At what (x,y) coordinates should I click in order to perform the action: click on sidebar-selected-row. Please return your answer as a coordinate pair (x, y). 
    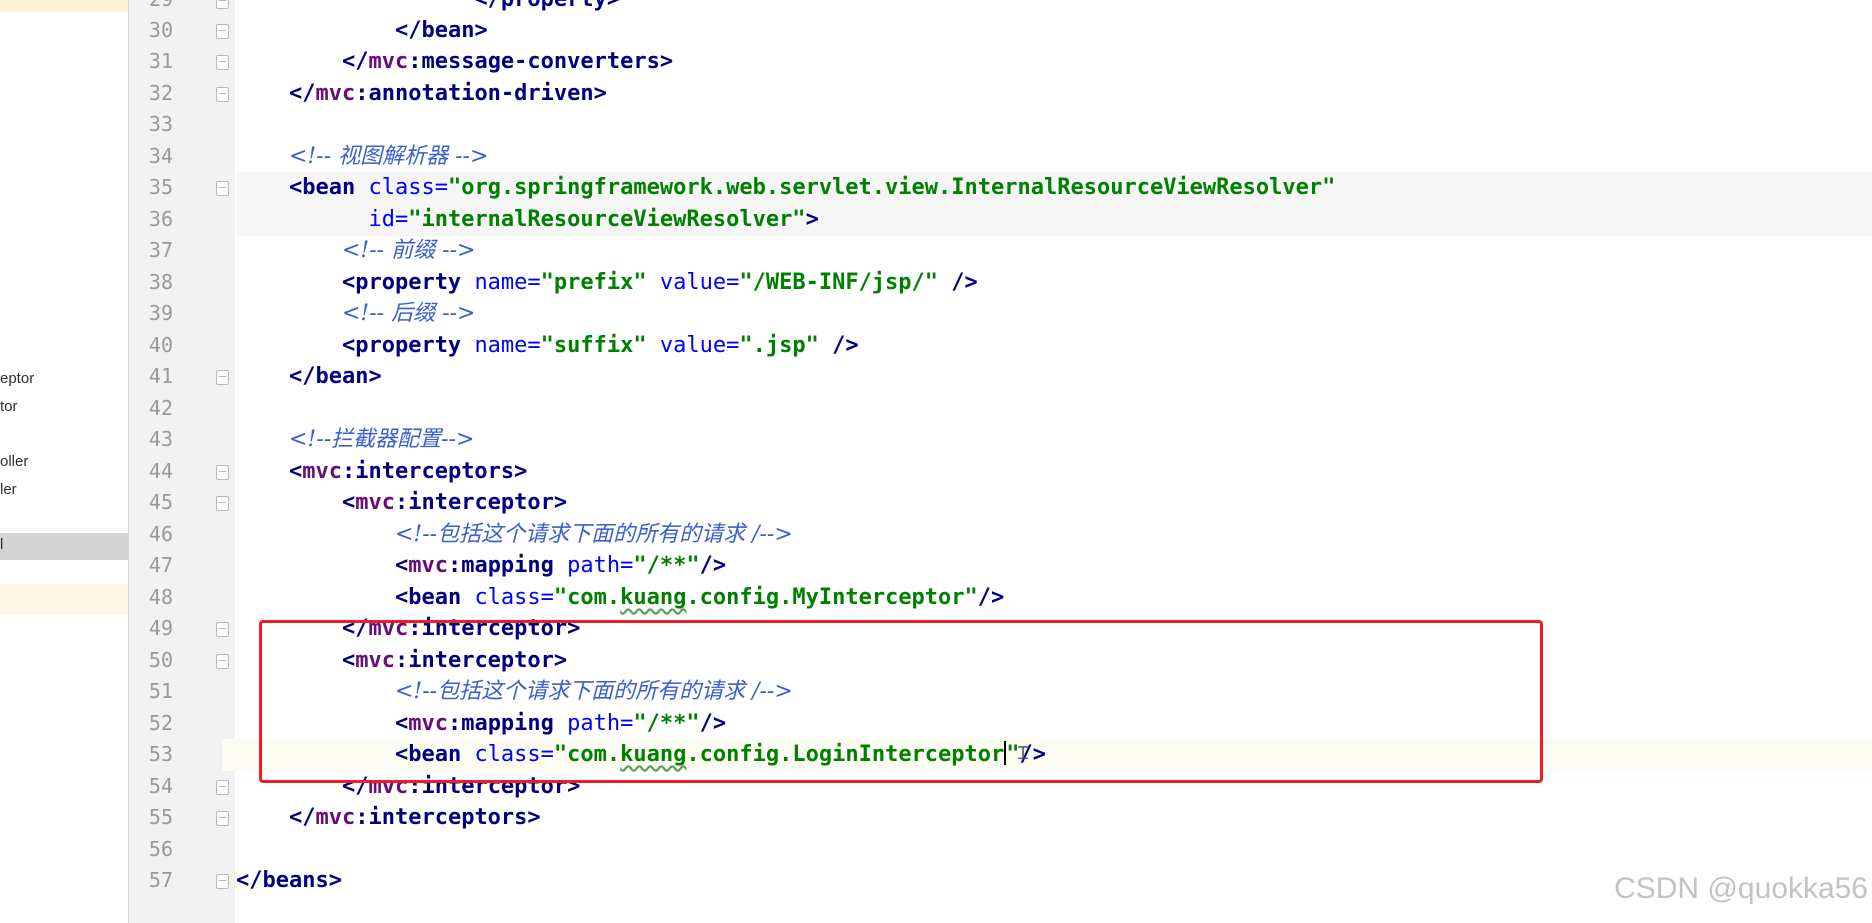
    Looking at the image, I should click on (64, 546).